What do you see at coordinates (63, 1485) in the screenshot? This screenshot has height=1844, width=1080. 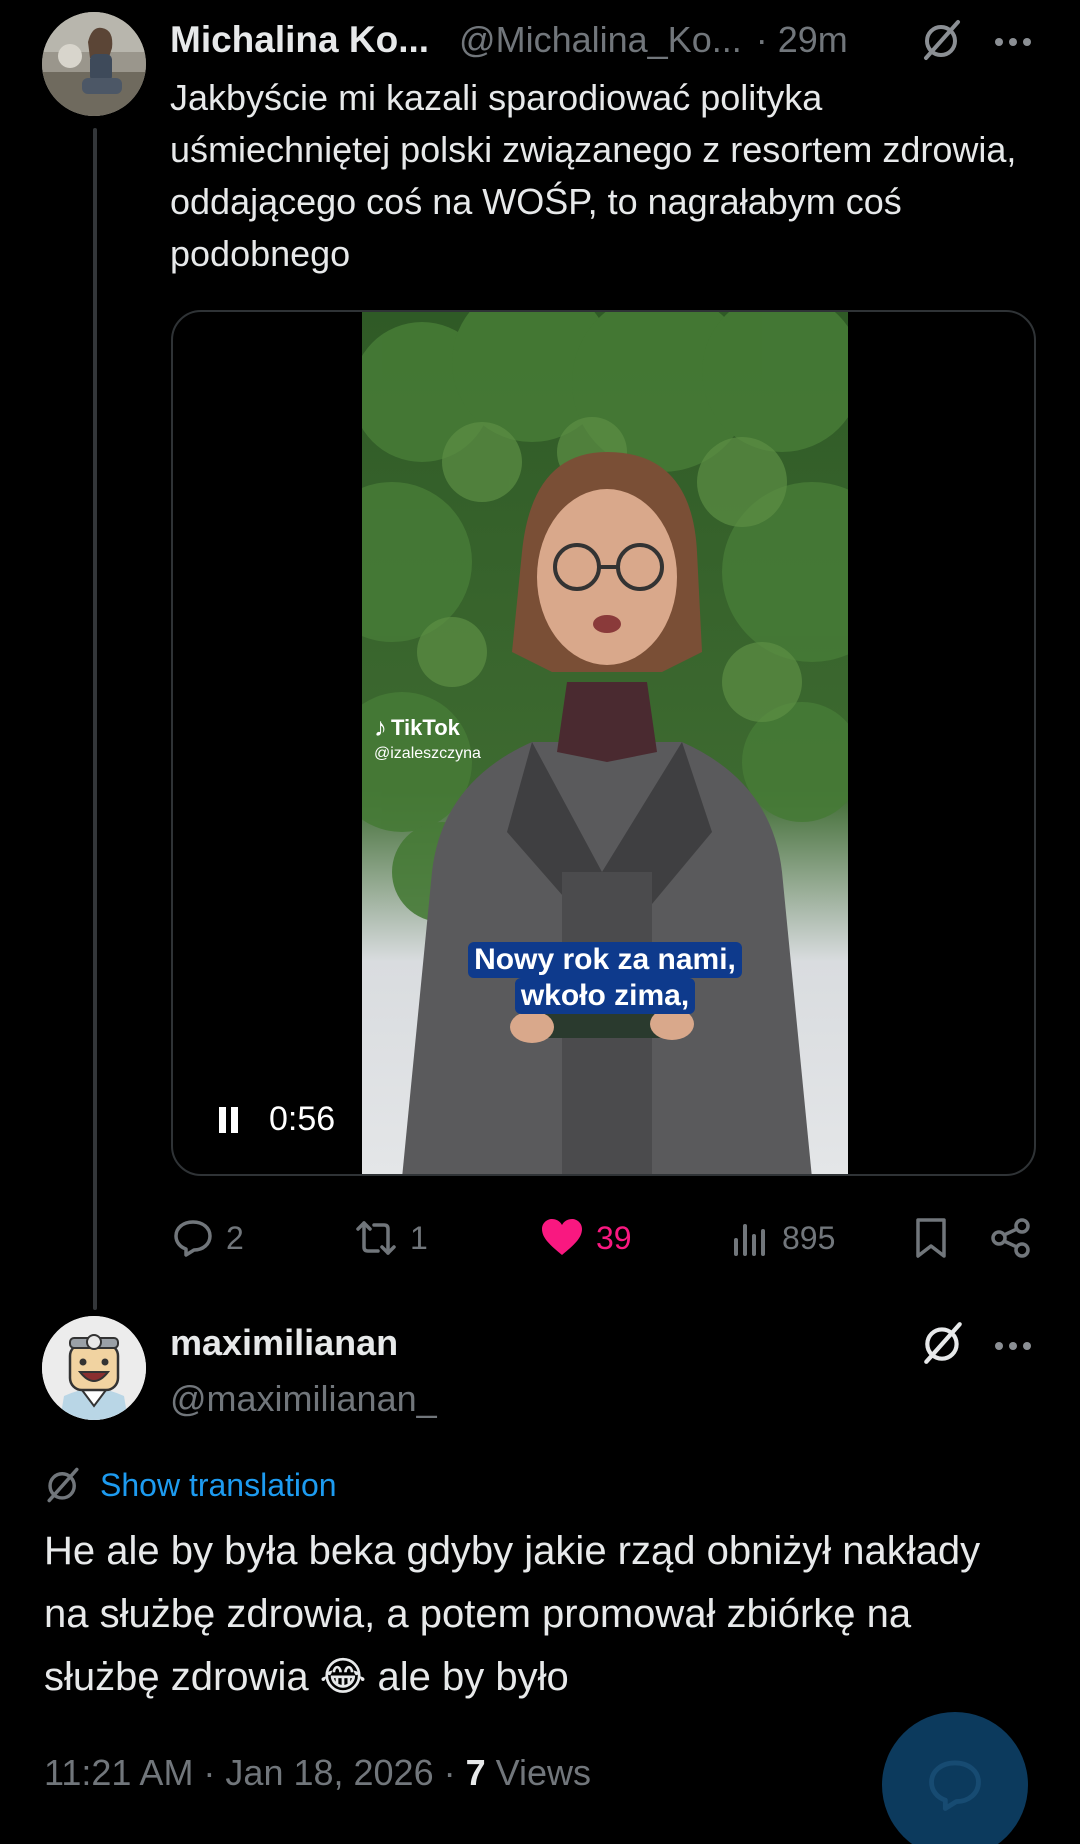 I see `grok-translate-icon` at bounding box center [63, 1485].